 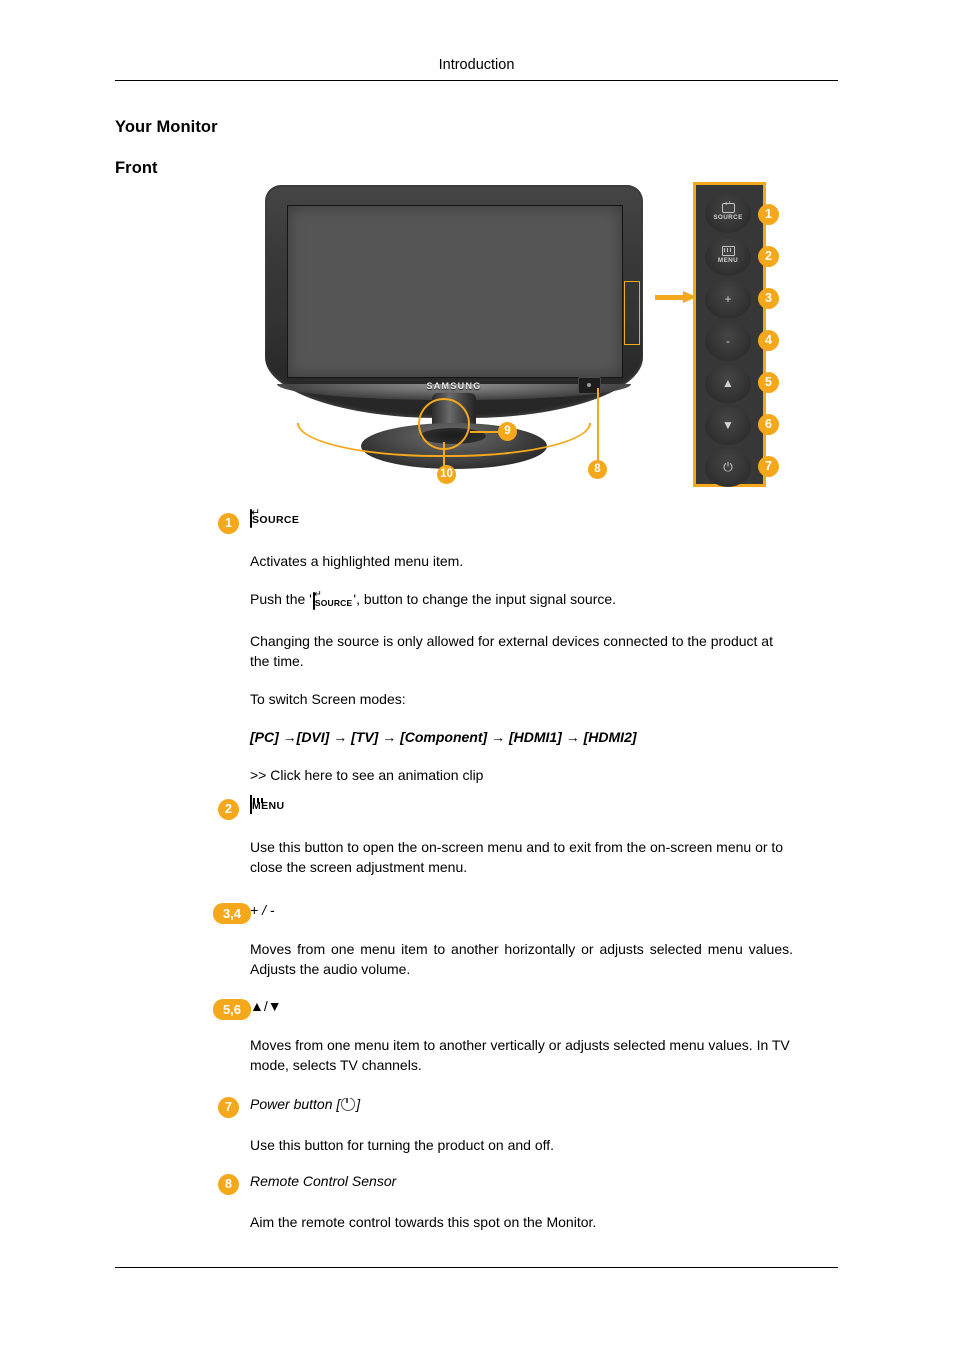 I want to click on item-badge-2: 2, so click(x=228, y=809).